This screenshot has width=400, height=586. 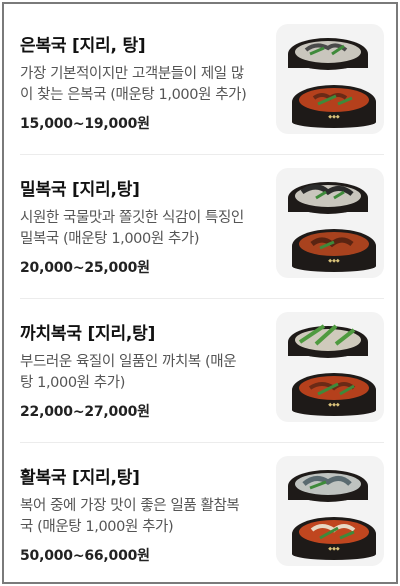 I want to click on menu-item-name: 밀복국 [지리,탕], so click(x=80, y=190).